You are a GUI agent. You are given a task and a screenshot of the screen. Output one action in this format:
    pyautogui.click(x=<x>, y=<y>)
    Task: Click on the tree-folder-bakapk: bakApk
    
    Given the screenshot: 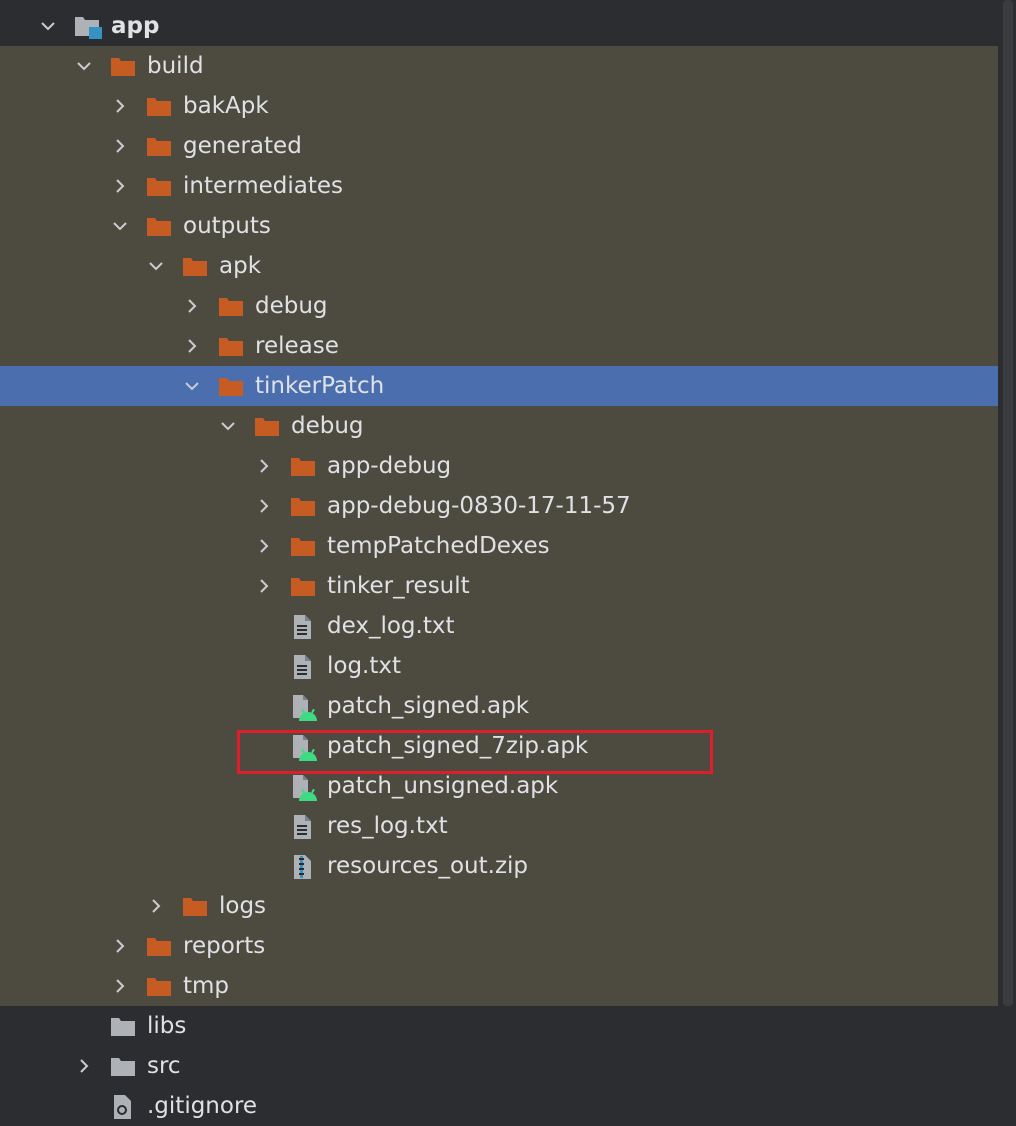 What is the action you would take?
    pyautogui.click(x=499, y=106)
    